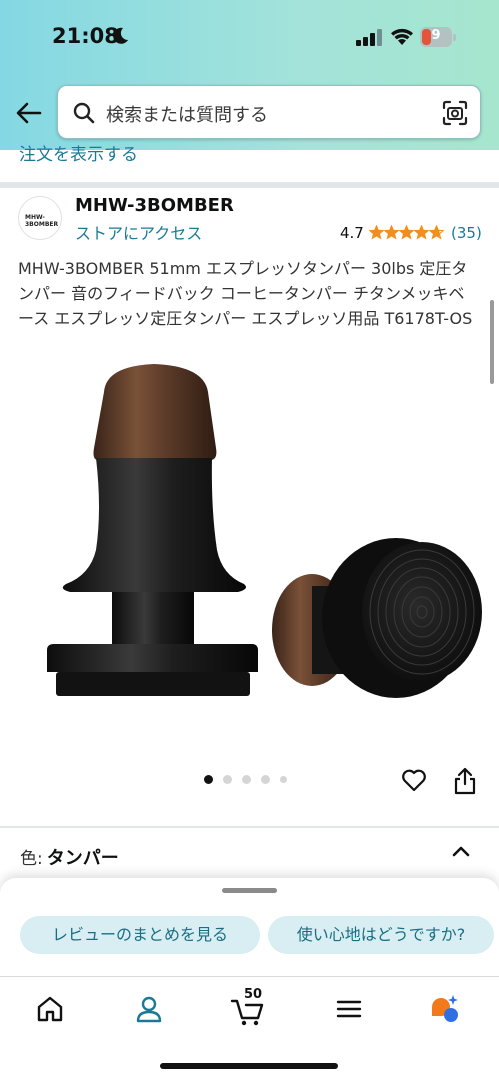  Describe the element at coordinates (31, 859) in the screenshot. I see `variation-label: 色:` at that location.